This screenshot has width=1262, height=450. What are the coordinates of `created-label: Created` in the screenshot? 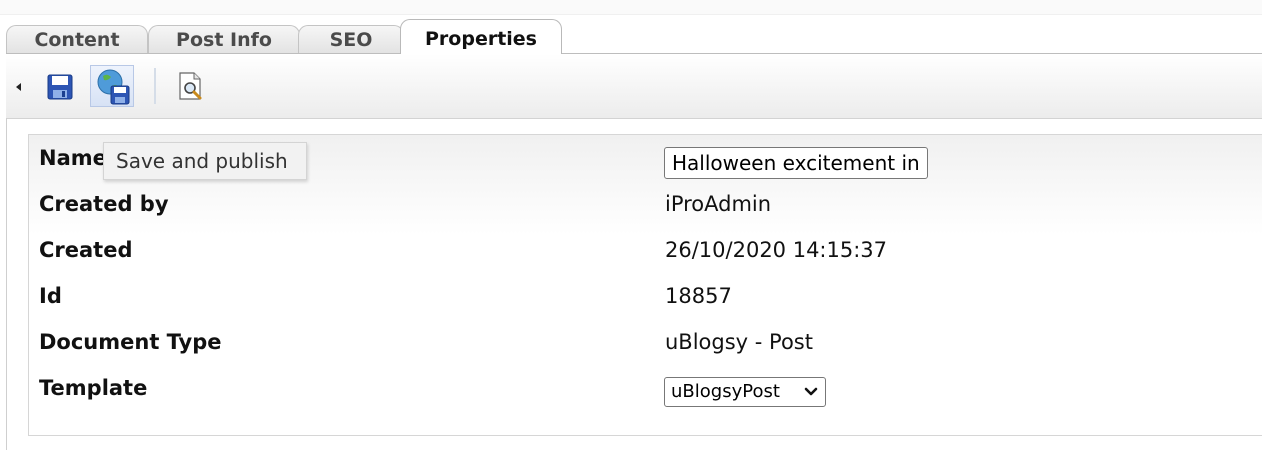 It's located at (86, 250).